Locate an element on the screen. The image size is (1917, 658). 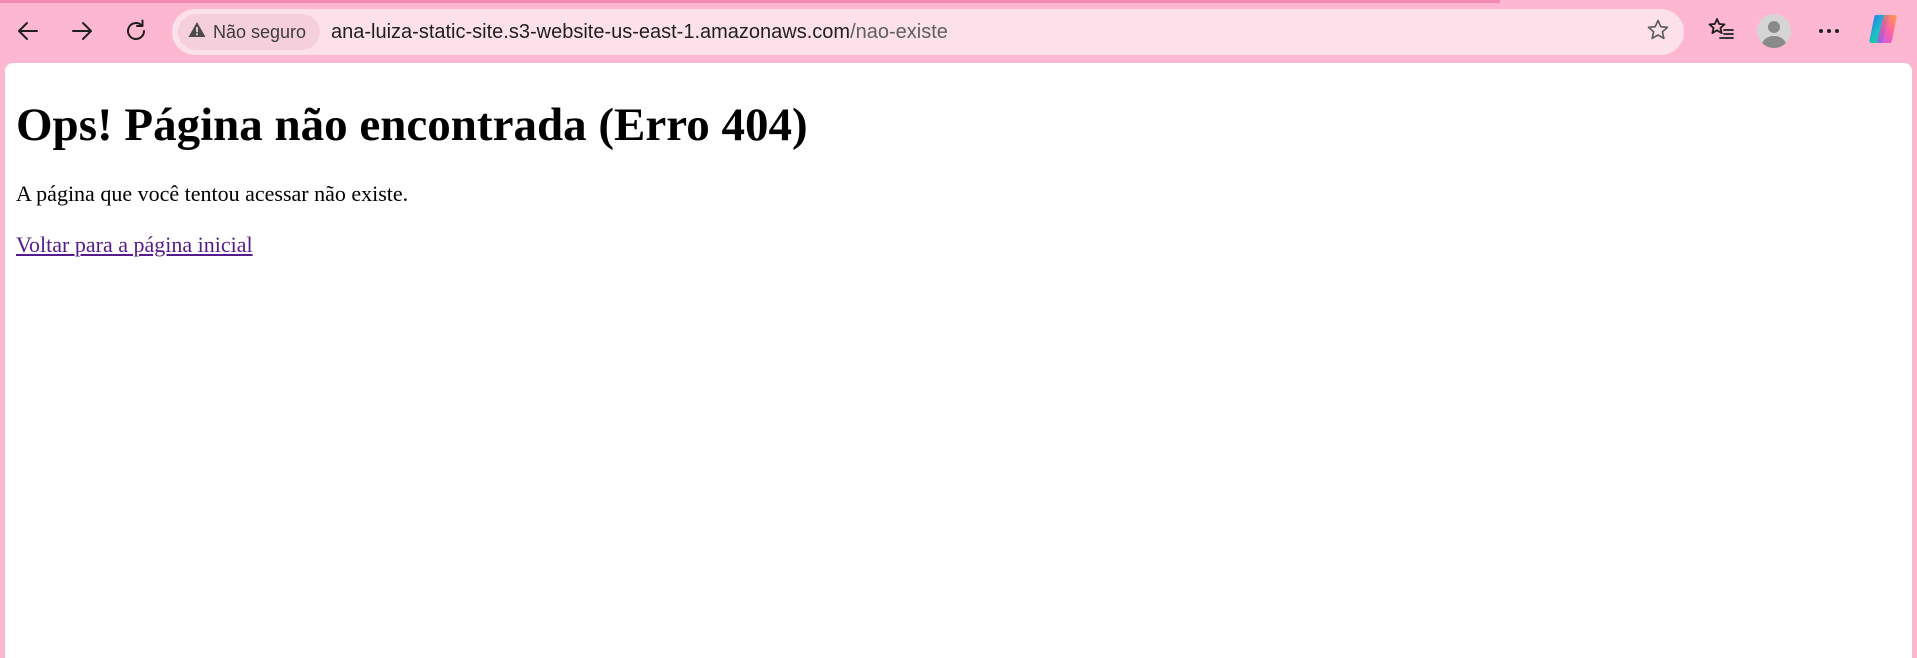
copilot-icon is located at coordinates (1883, 31).